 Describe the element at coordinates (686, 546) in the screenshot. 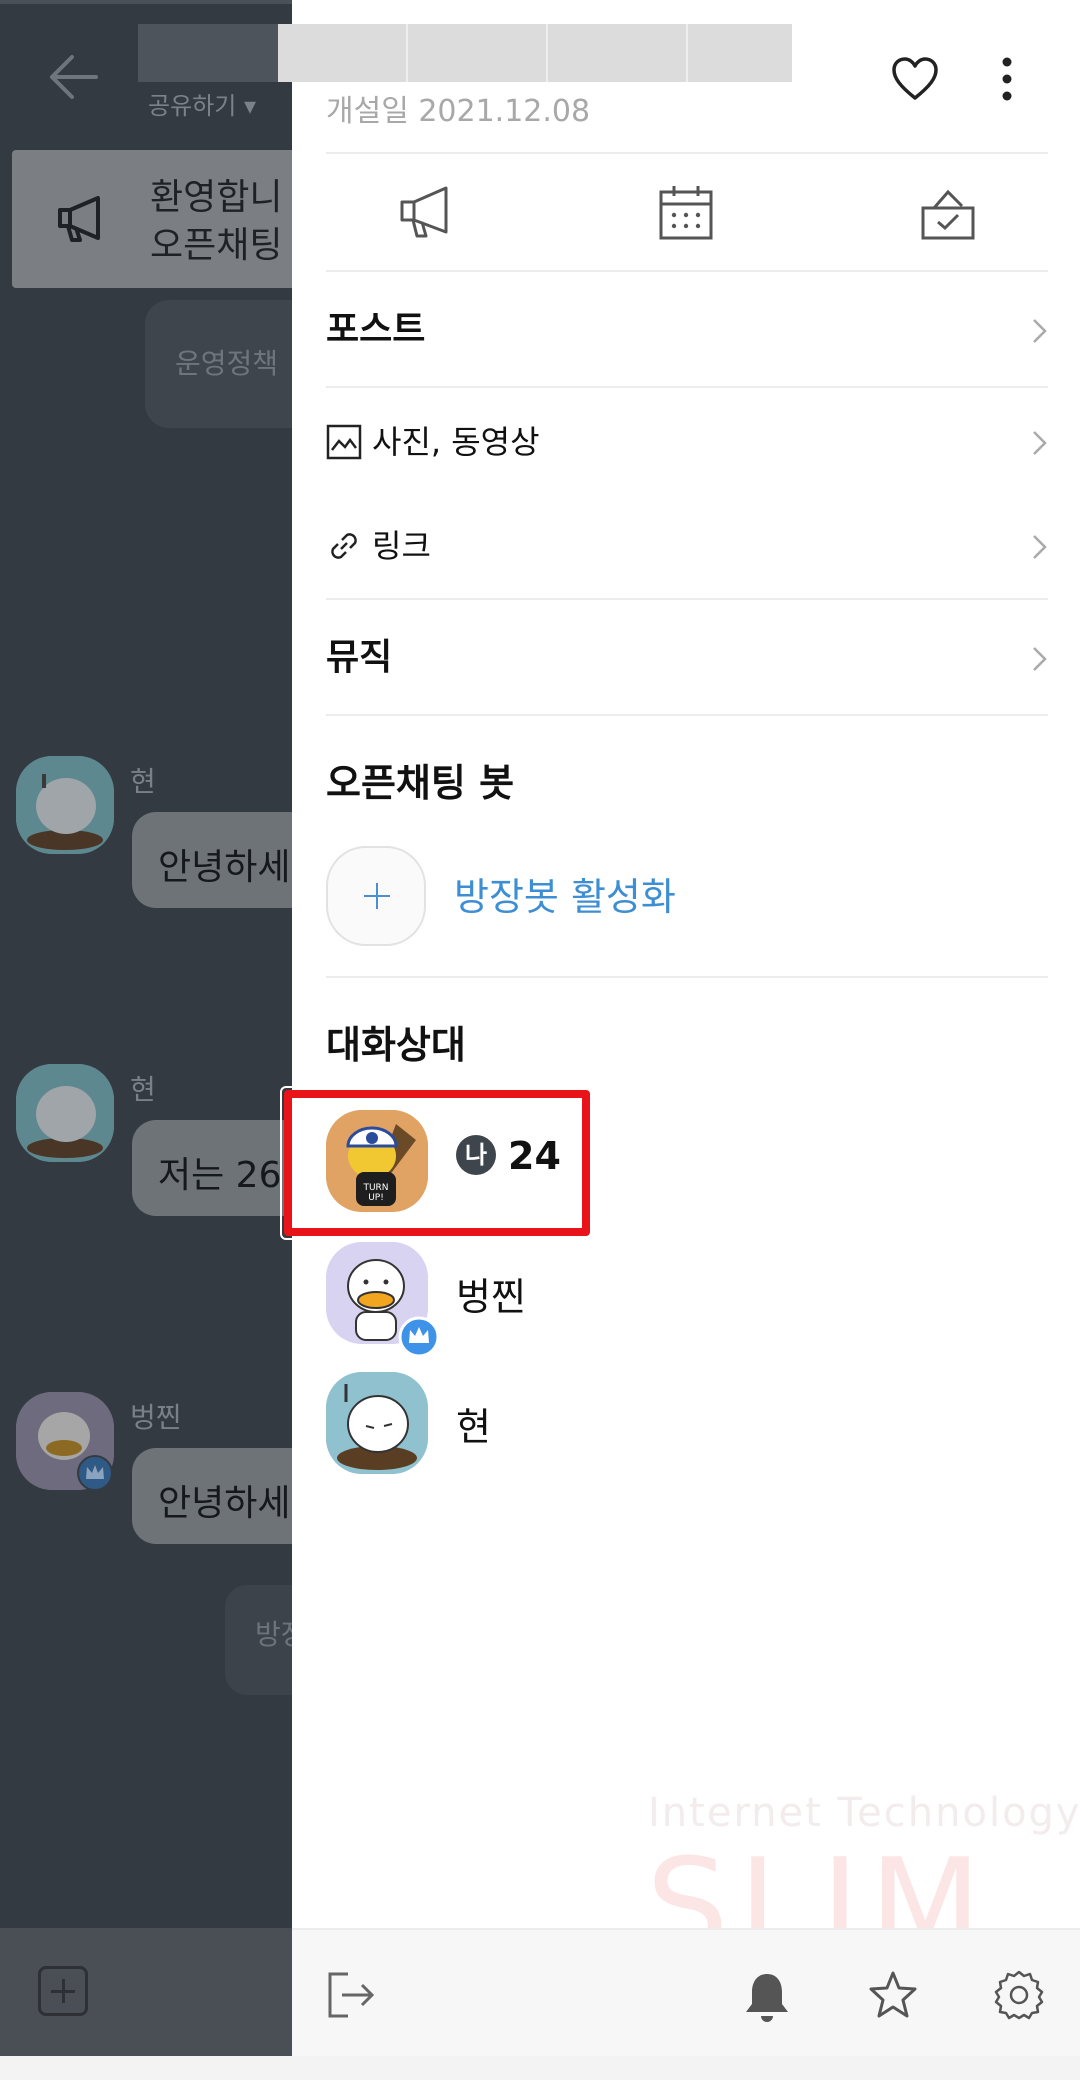

I see `menu-links: 링크` at that location.